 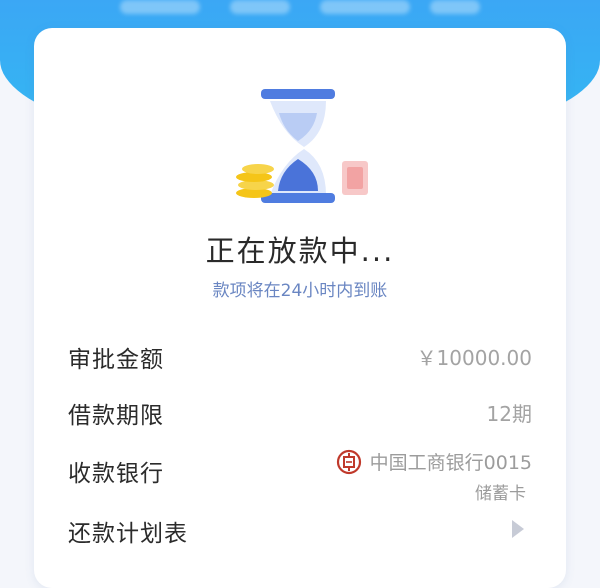 I want to click on approved-amount-row: 审批金额 ￥10000.00, so click(x=300, y=360).